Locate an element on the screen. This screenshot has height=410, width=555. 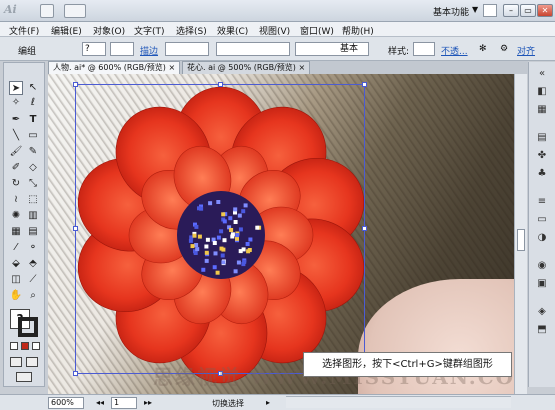
tab-document-1: 人物. ai* @ 600% (RGB/预览) × is located at coordinates (114, 67).